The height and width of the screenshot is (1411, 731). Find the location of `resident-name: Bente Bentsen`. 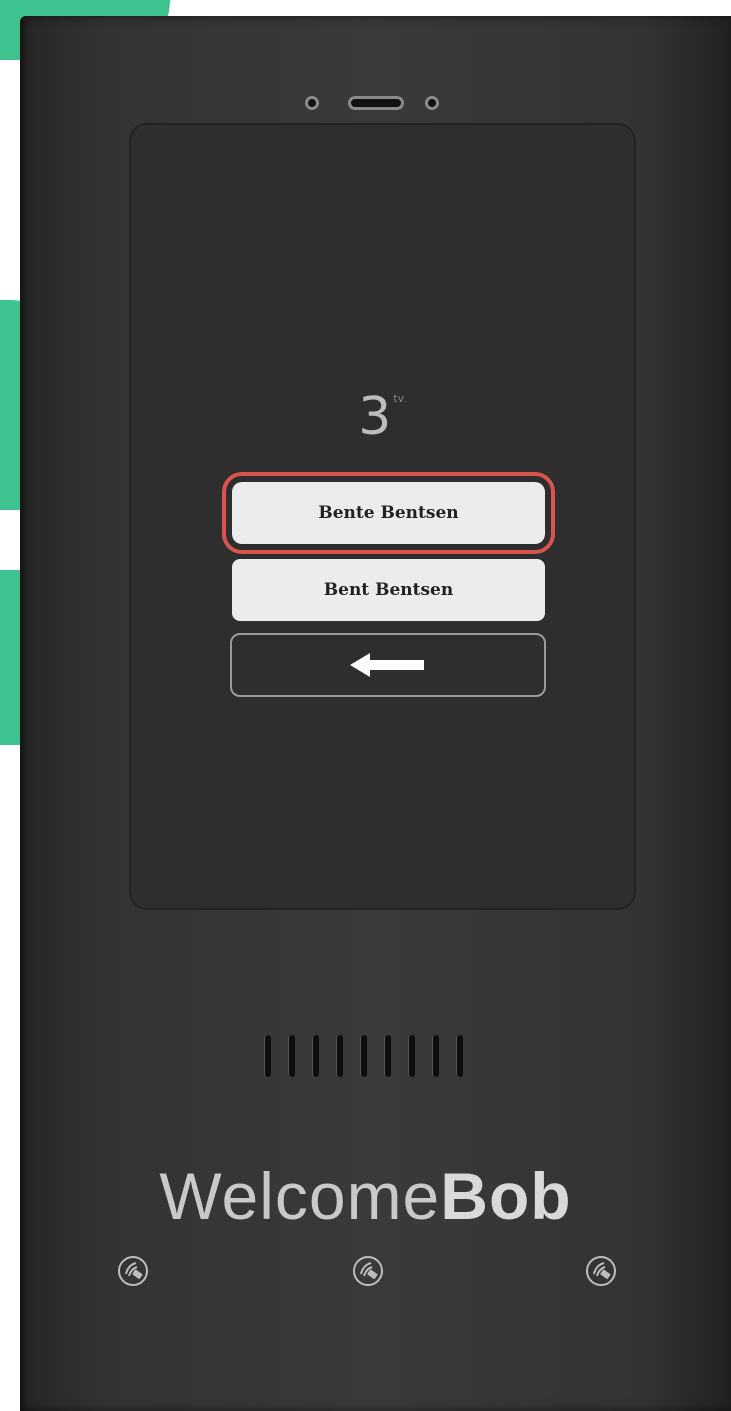

resident-name: Bente Bentsen is located at coordinates (388, 513).